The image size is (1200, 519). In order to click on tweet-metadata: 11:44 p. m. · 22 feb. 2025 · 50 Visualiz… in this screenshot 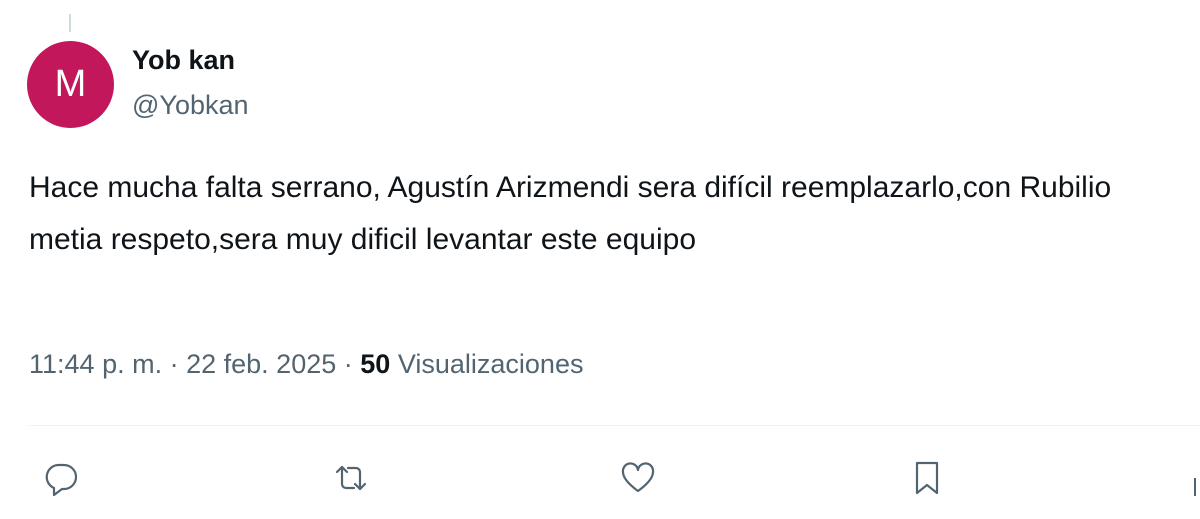, I will do `click(306, 364)`.